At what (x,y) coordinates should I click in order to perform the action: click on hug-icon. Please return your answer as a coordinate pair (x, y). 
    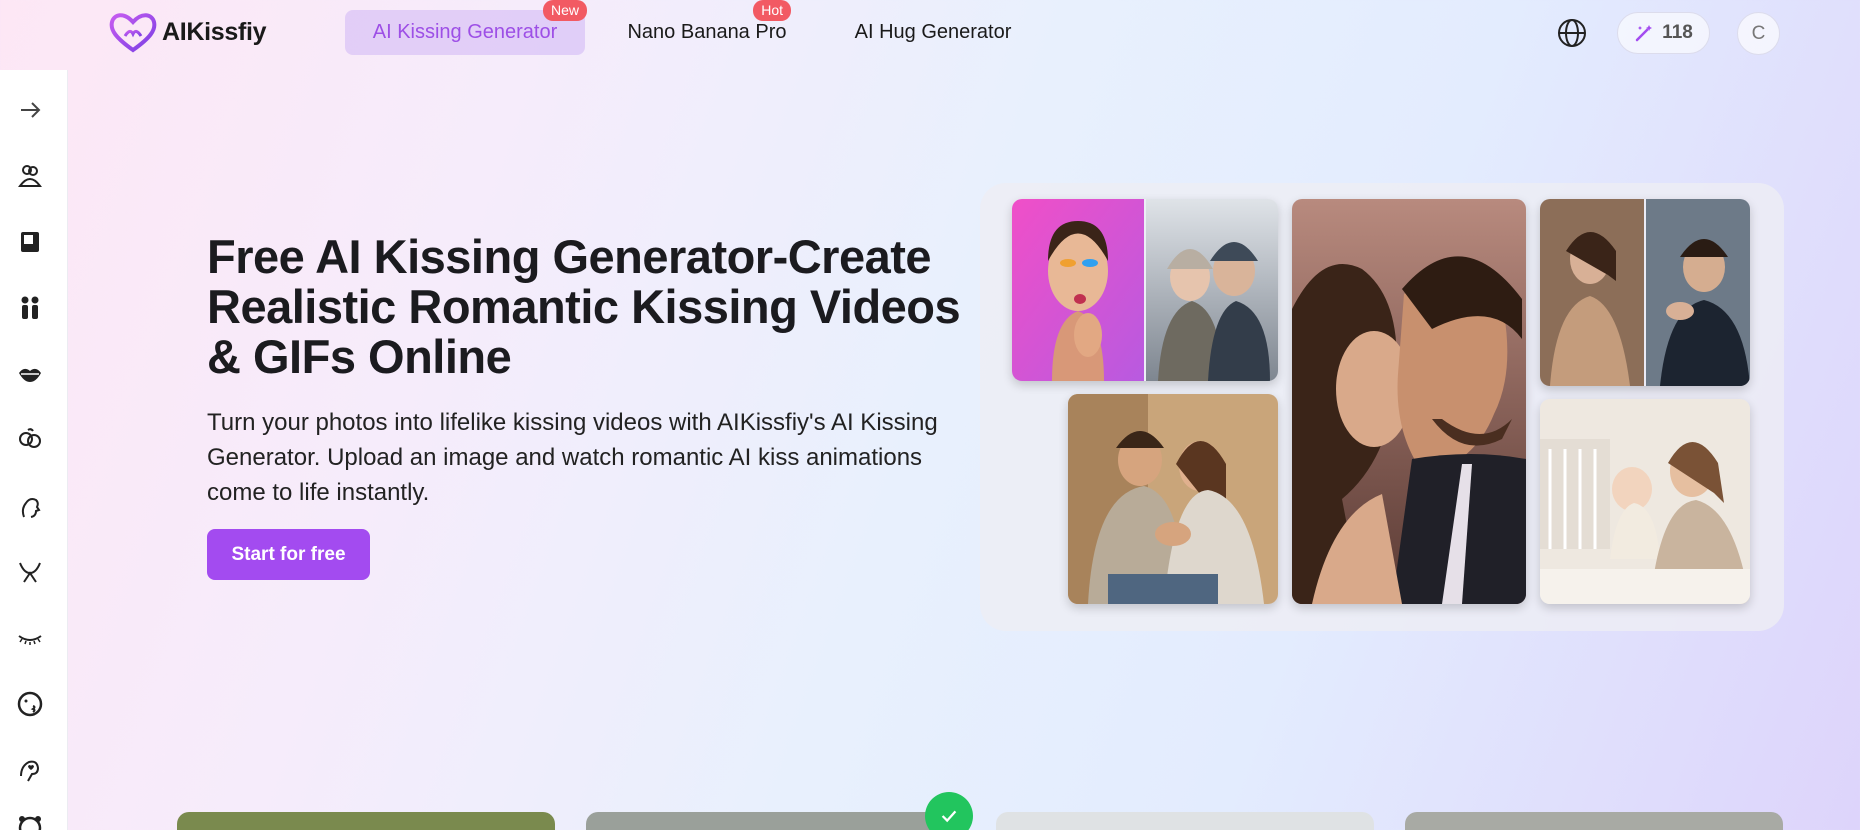
    Looking at the image, I should click on (30, 176).